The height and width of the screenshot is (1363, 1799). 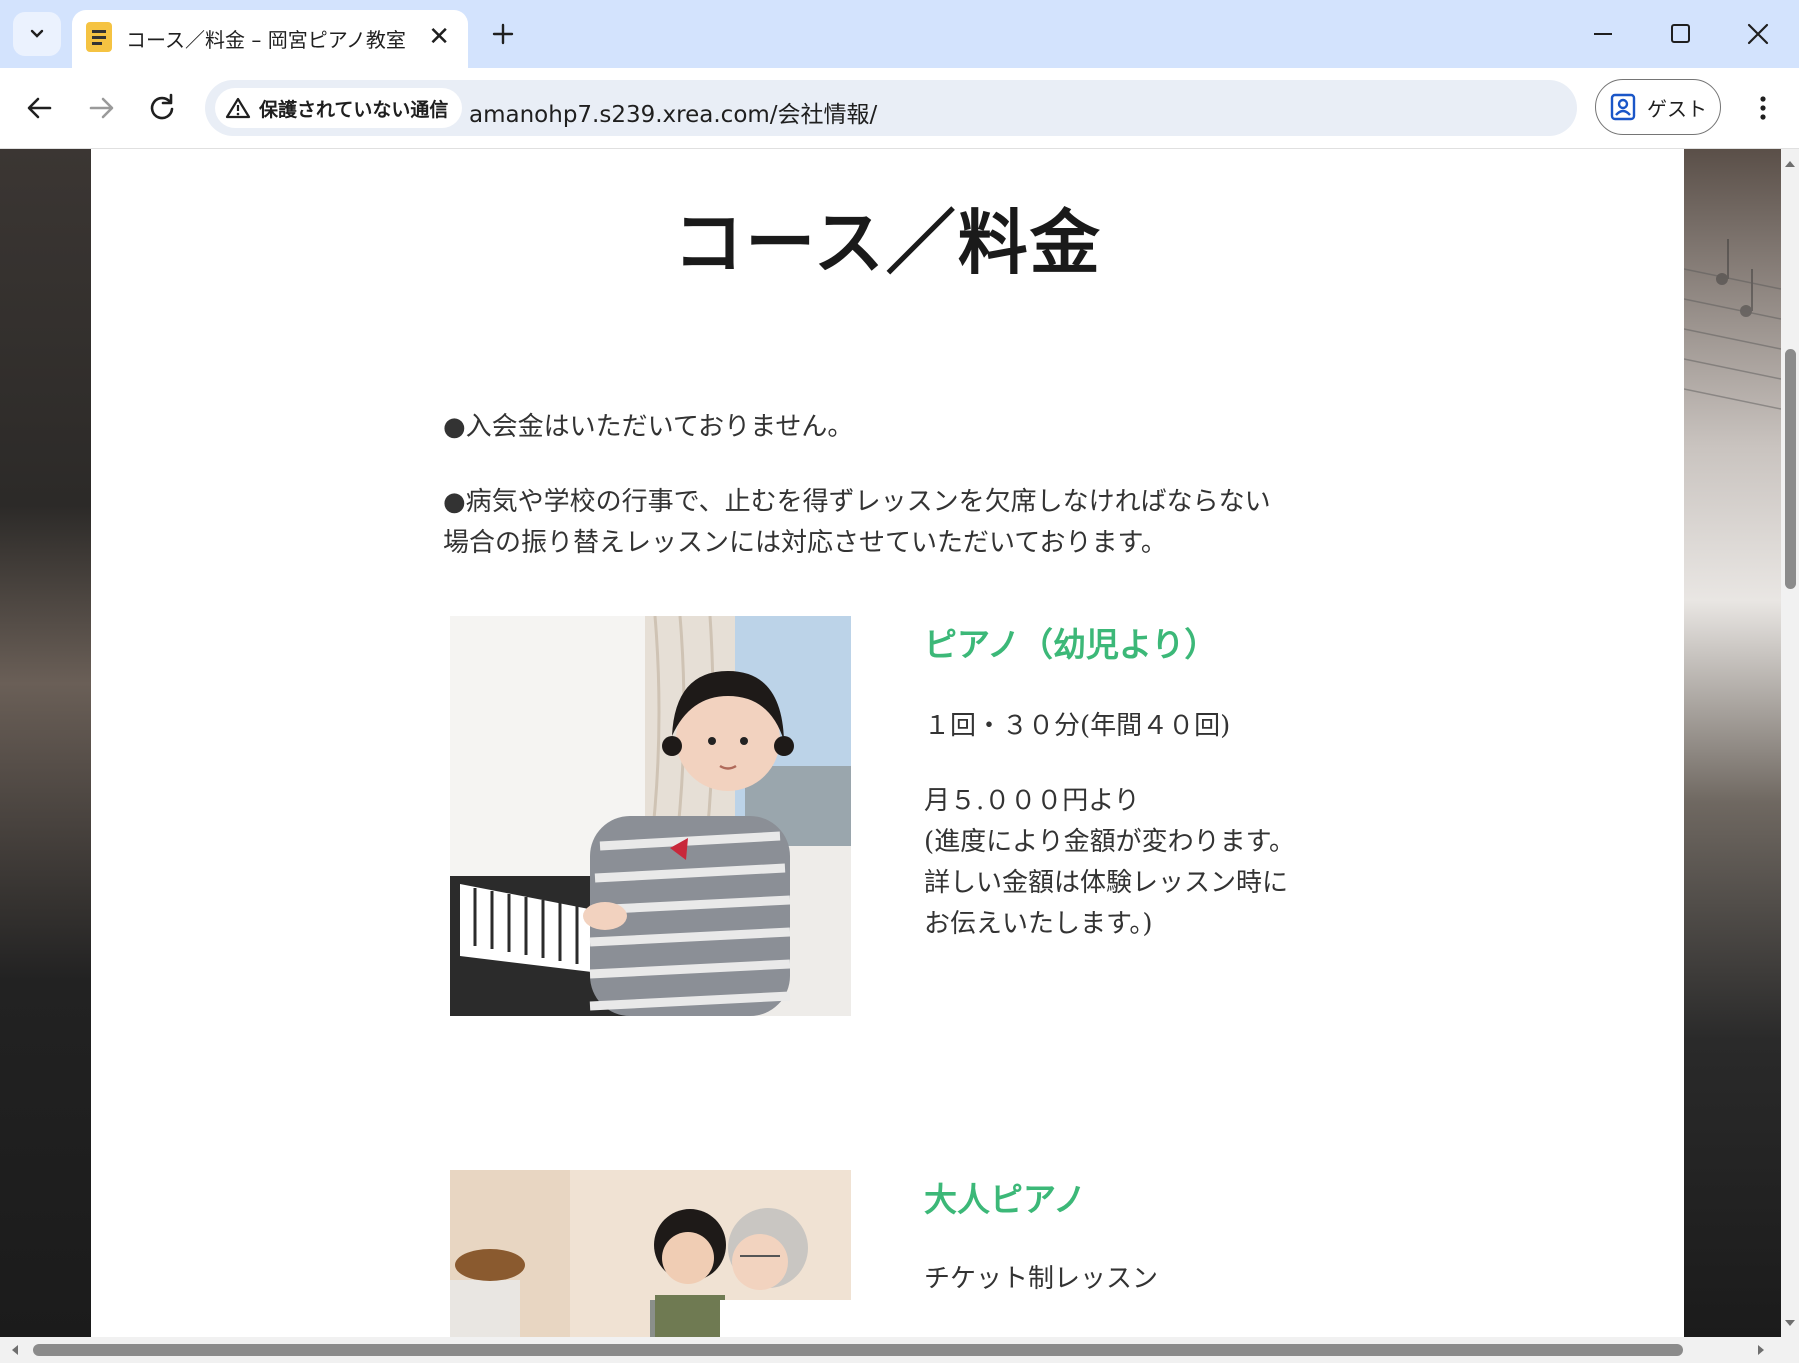 I want to click on maximize-button, so click(x=1680, y=34).